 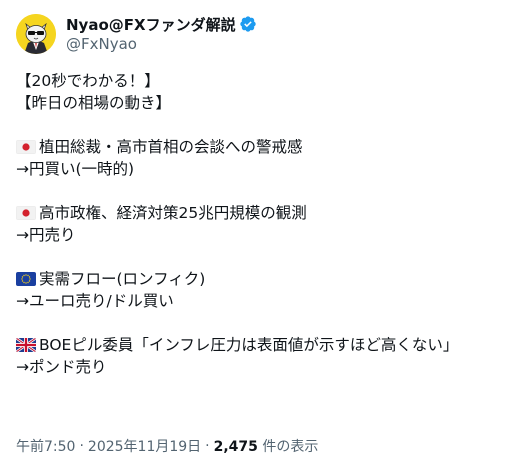 I want to click on tweet-time: 午前7:50, so click(x=46, y=447).